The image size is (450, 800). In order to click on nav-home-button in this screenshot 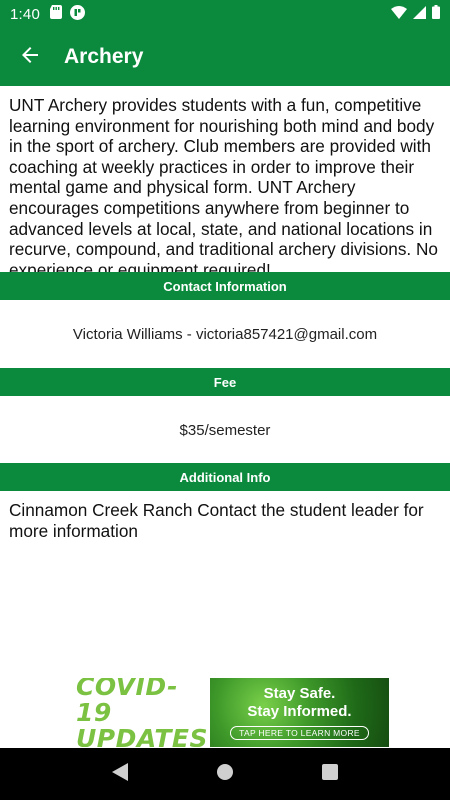, I will do `click(225, 774)`.